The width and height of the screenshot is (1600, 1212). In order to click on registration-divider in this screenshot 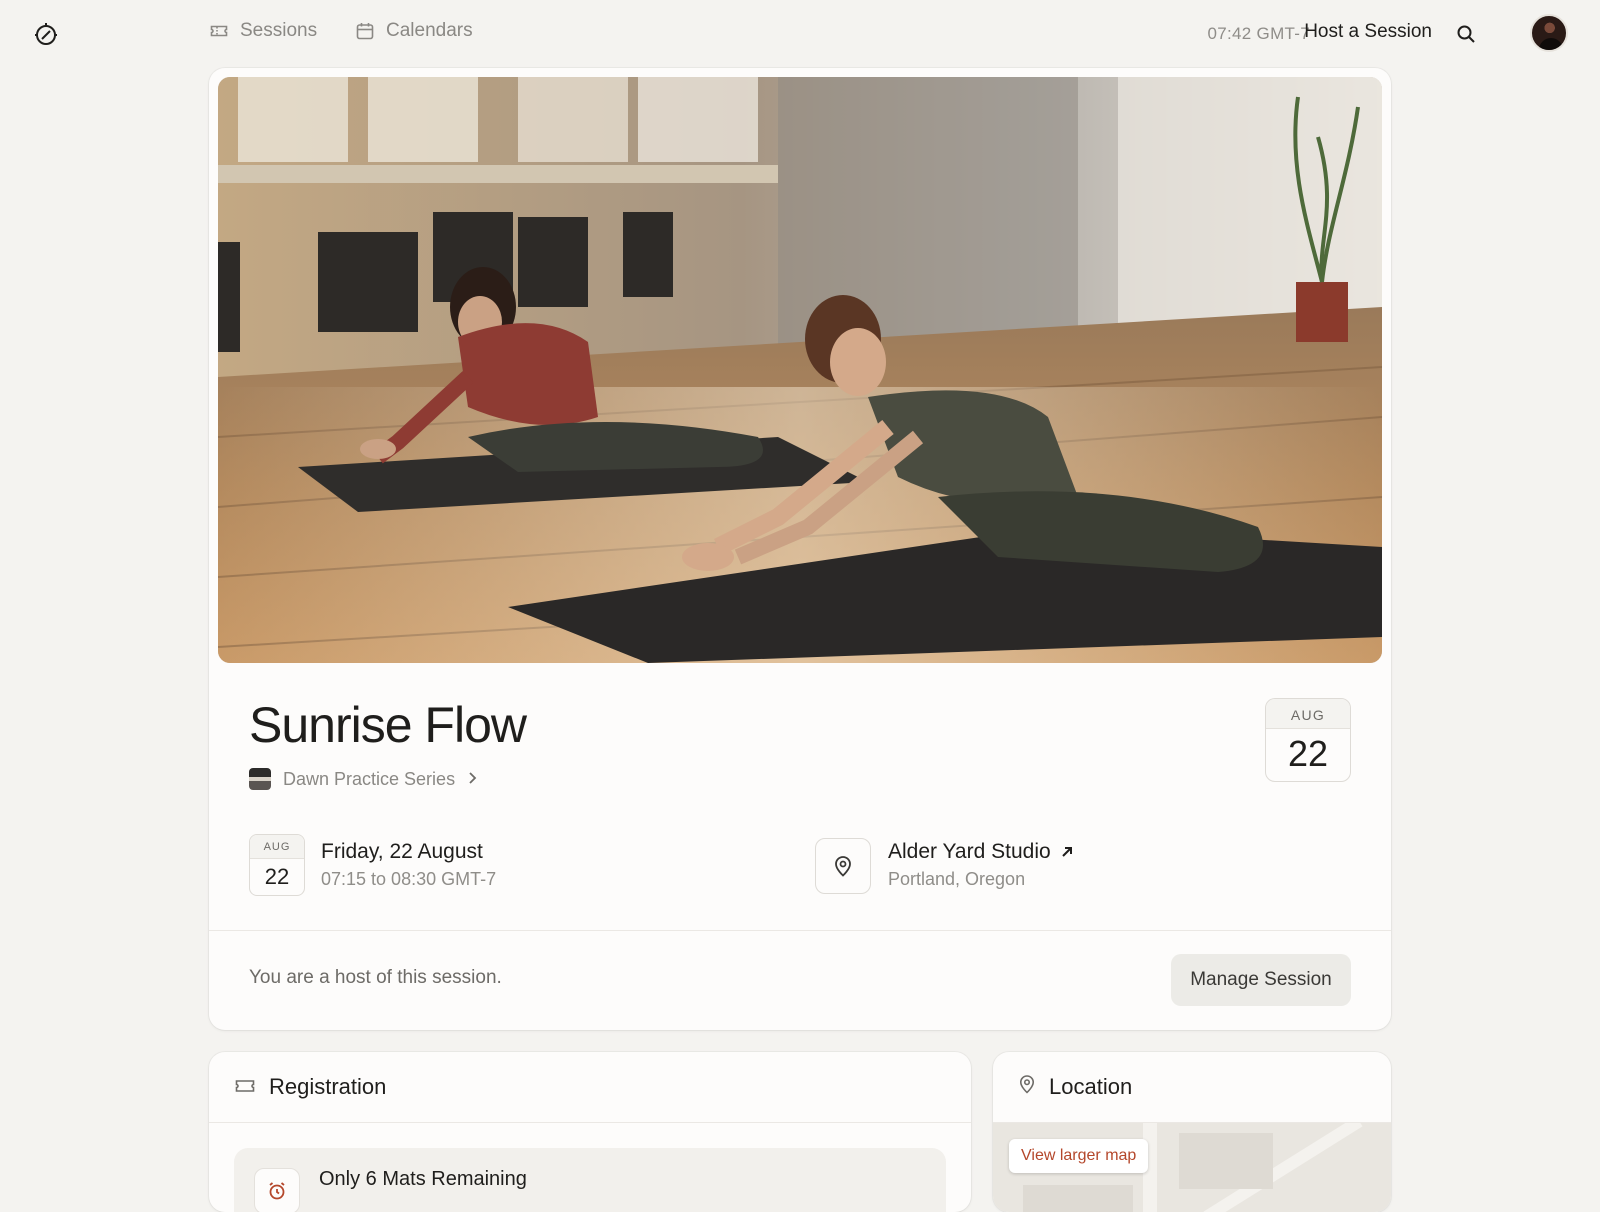, I will do `click(590, 1122)`.